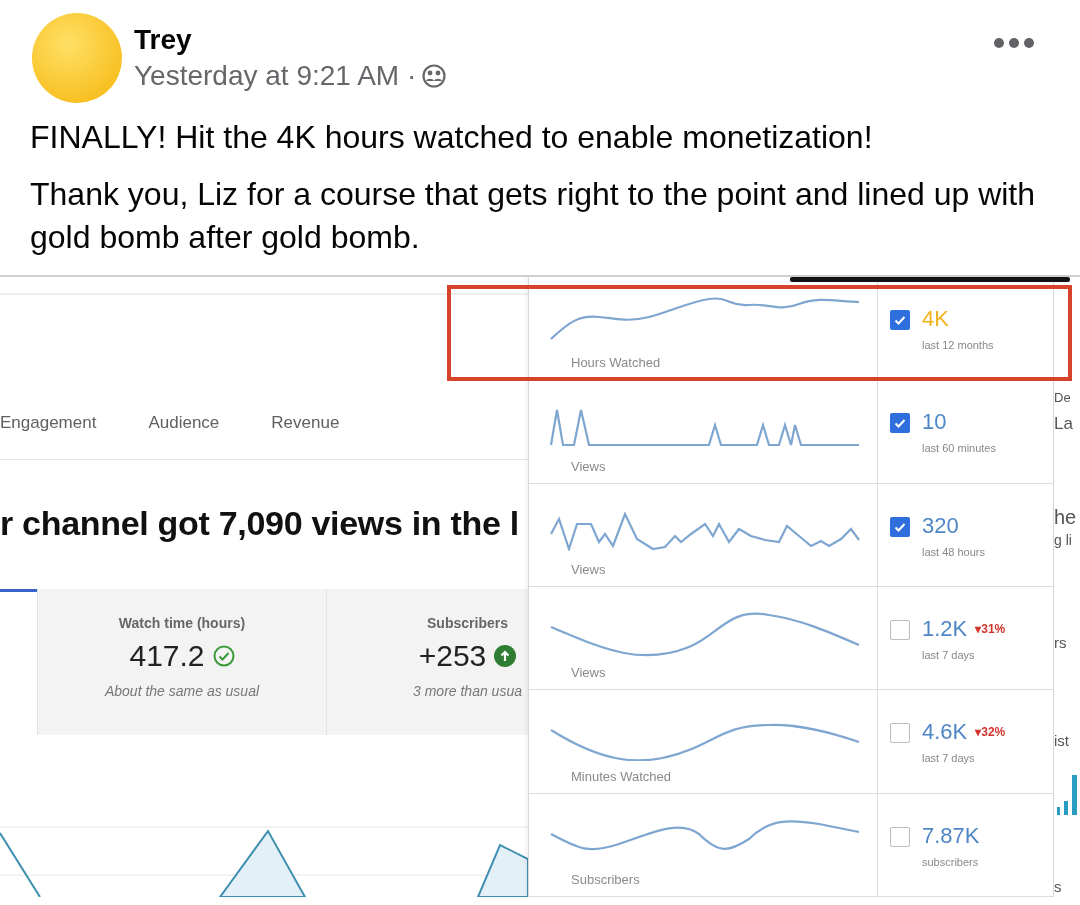  What do you see at coordinates (275, 76) in the screenshot?
I see `post-time: Yesterday at 9:21 AM ·` at bounding box center [275, 76].